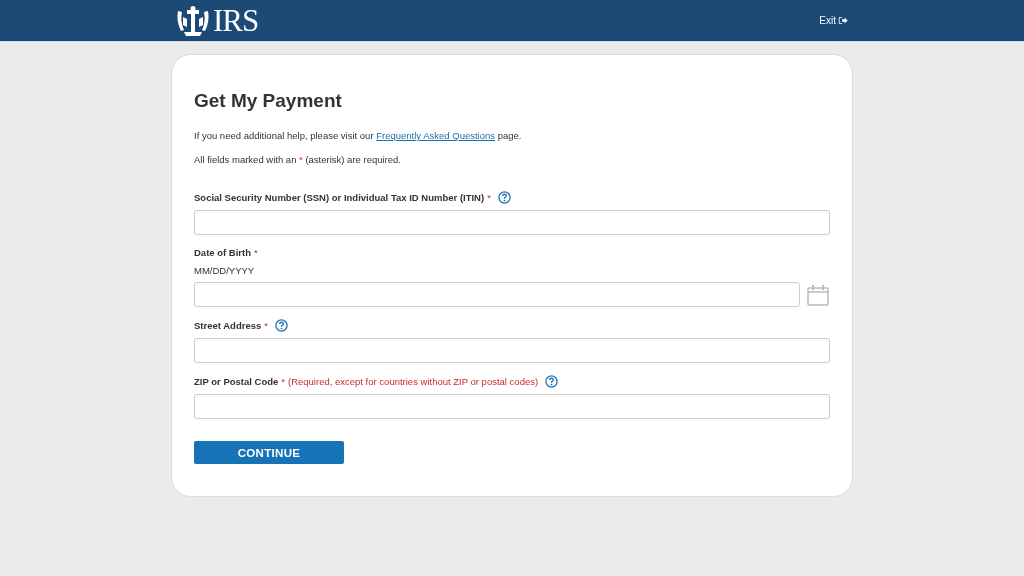 The width and height of the screenshot is (1024, 576). What do you see at coordinates (236, 20) in the screenshot?
I see `logo-text: IRS` at bounding box center [236, 20].